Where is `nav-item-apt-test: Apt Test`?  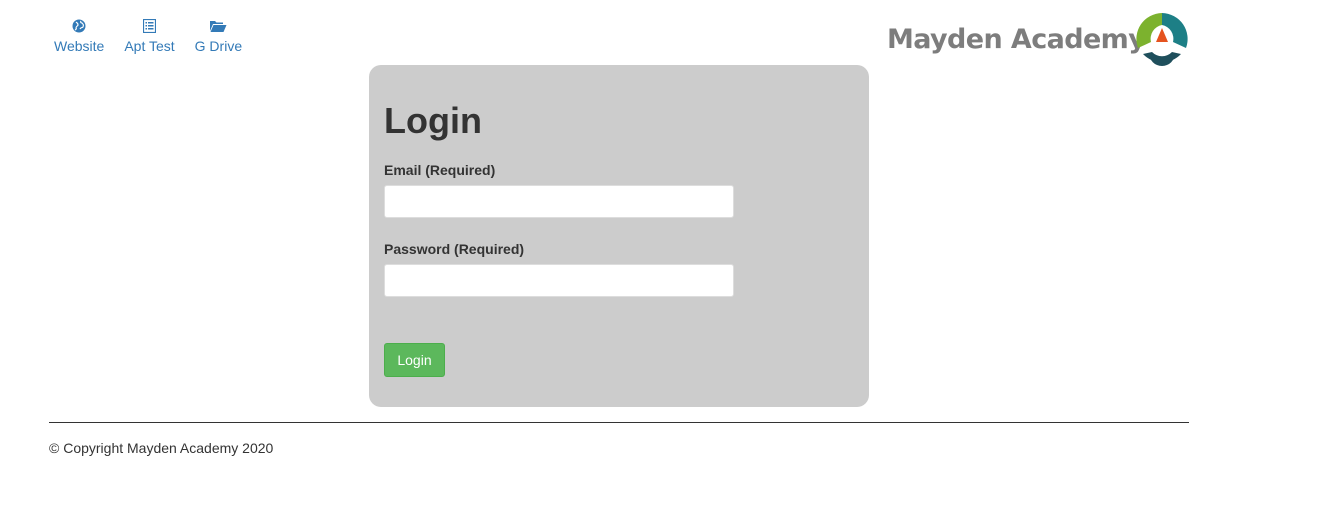
nav-item-apt-test: Apt Test is located at coordinates (149, 36).